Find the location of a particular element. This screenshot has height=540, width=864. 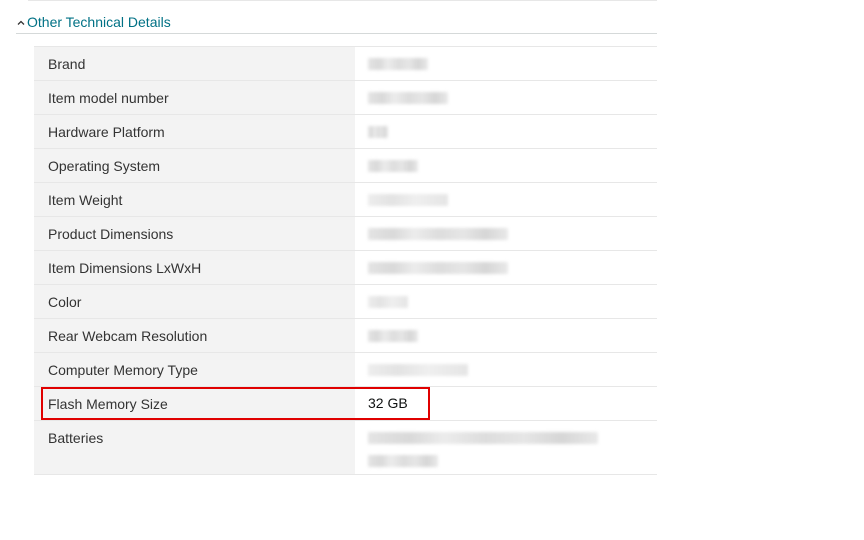

table-row: Rear Webcam Resolution is located at coordinates (345, 335).